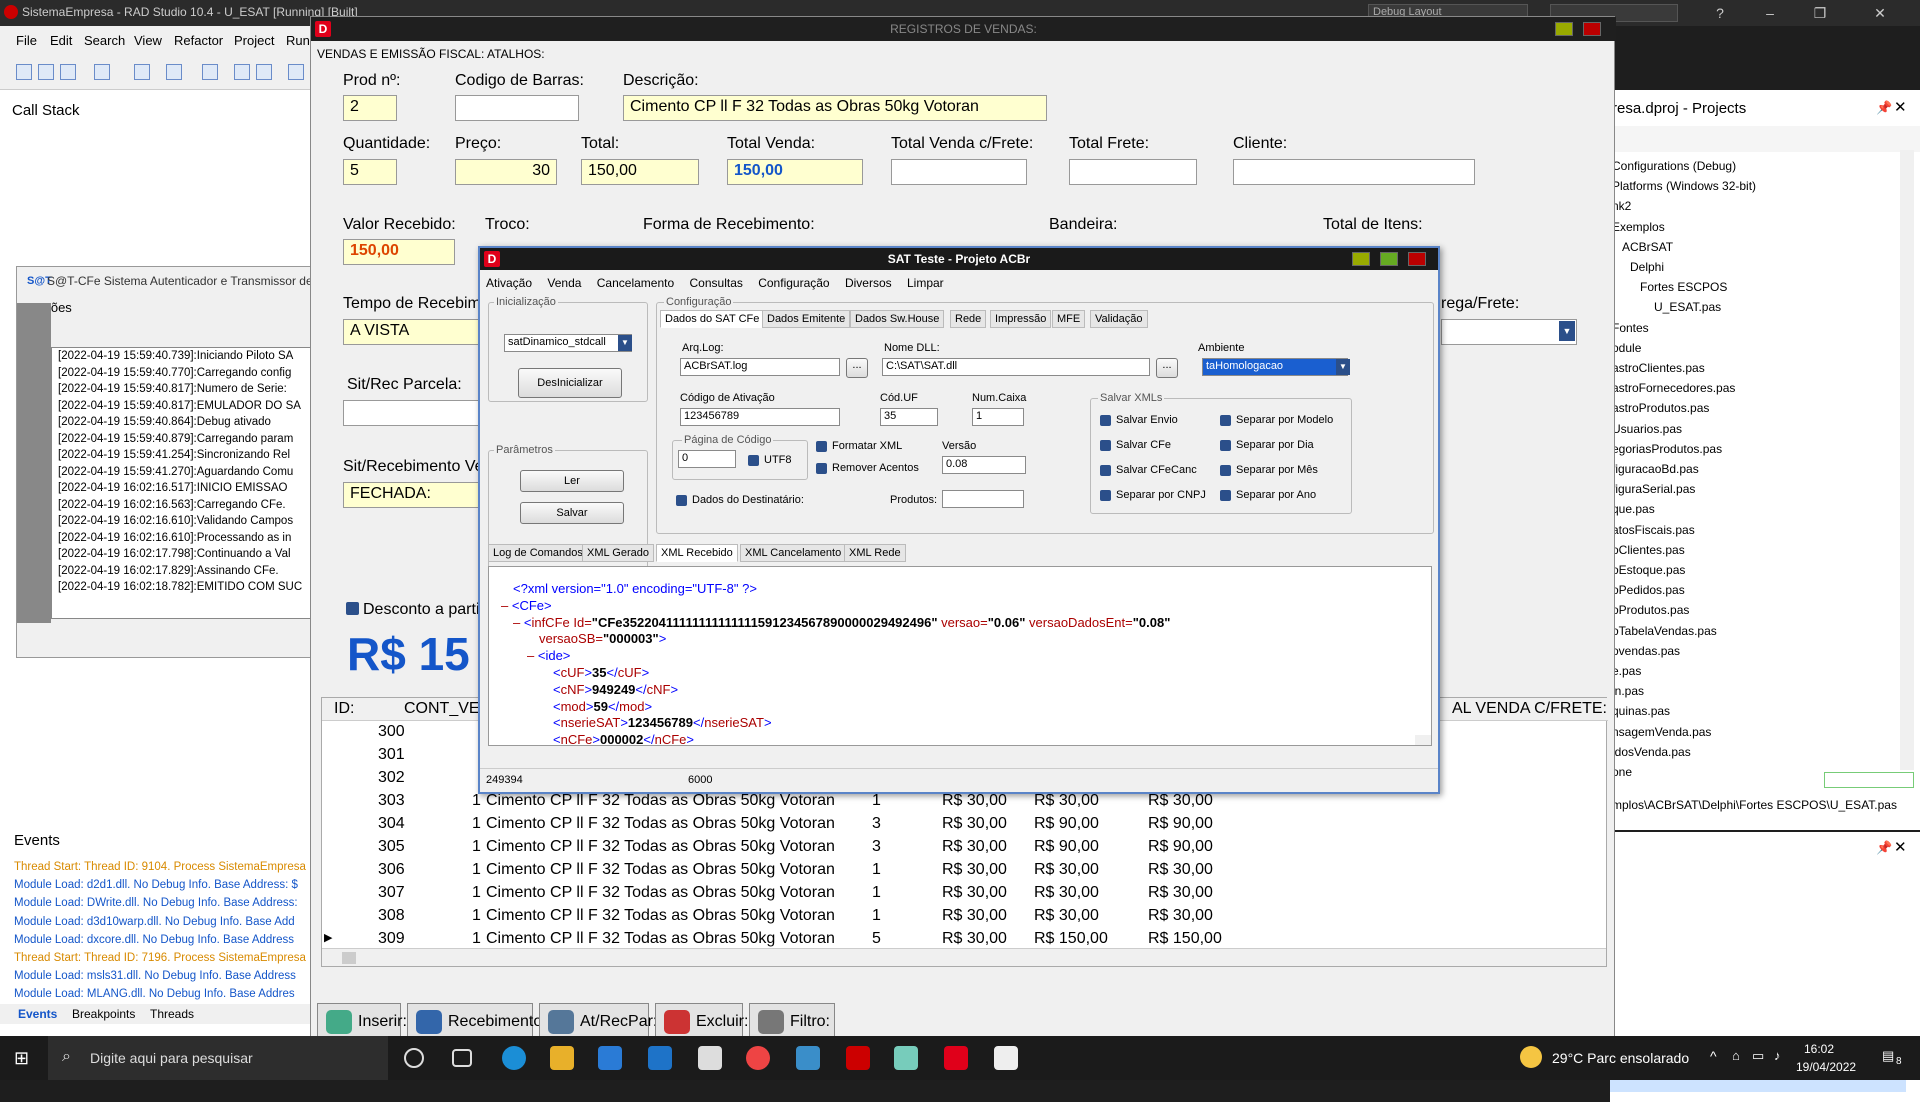 The height and width of the screenshot is (1102, 1920). I want to click on sat-app-icon, so click(710, 1058).